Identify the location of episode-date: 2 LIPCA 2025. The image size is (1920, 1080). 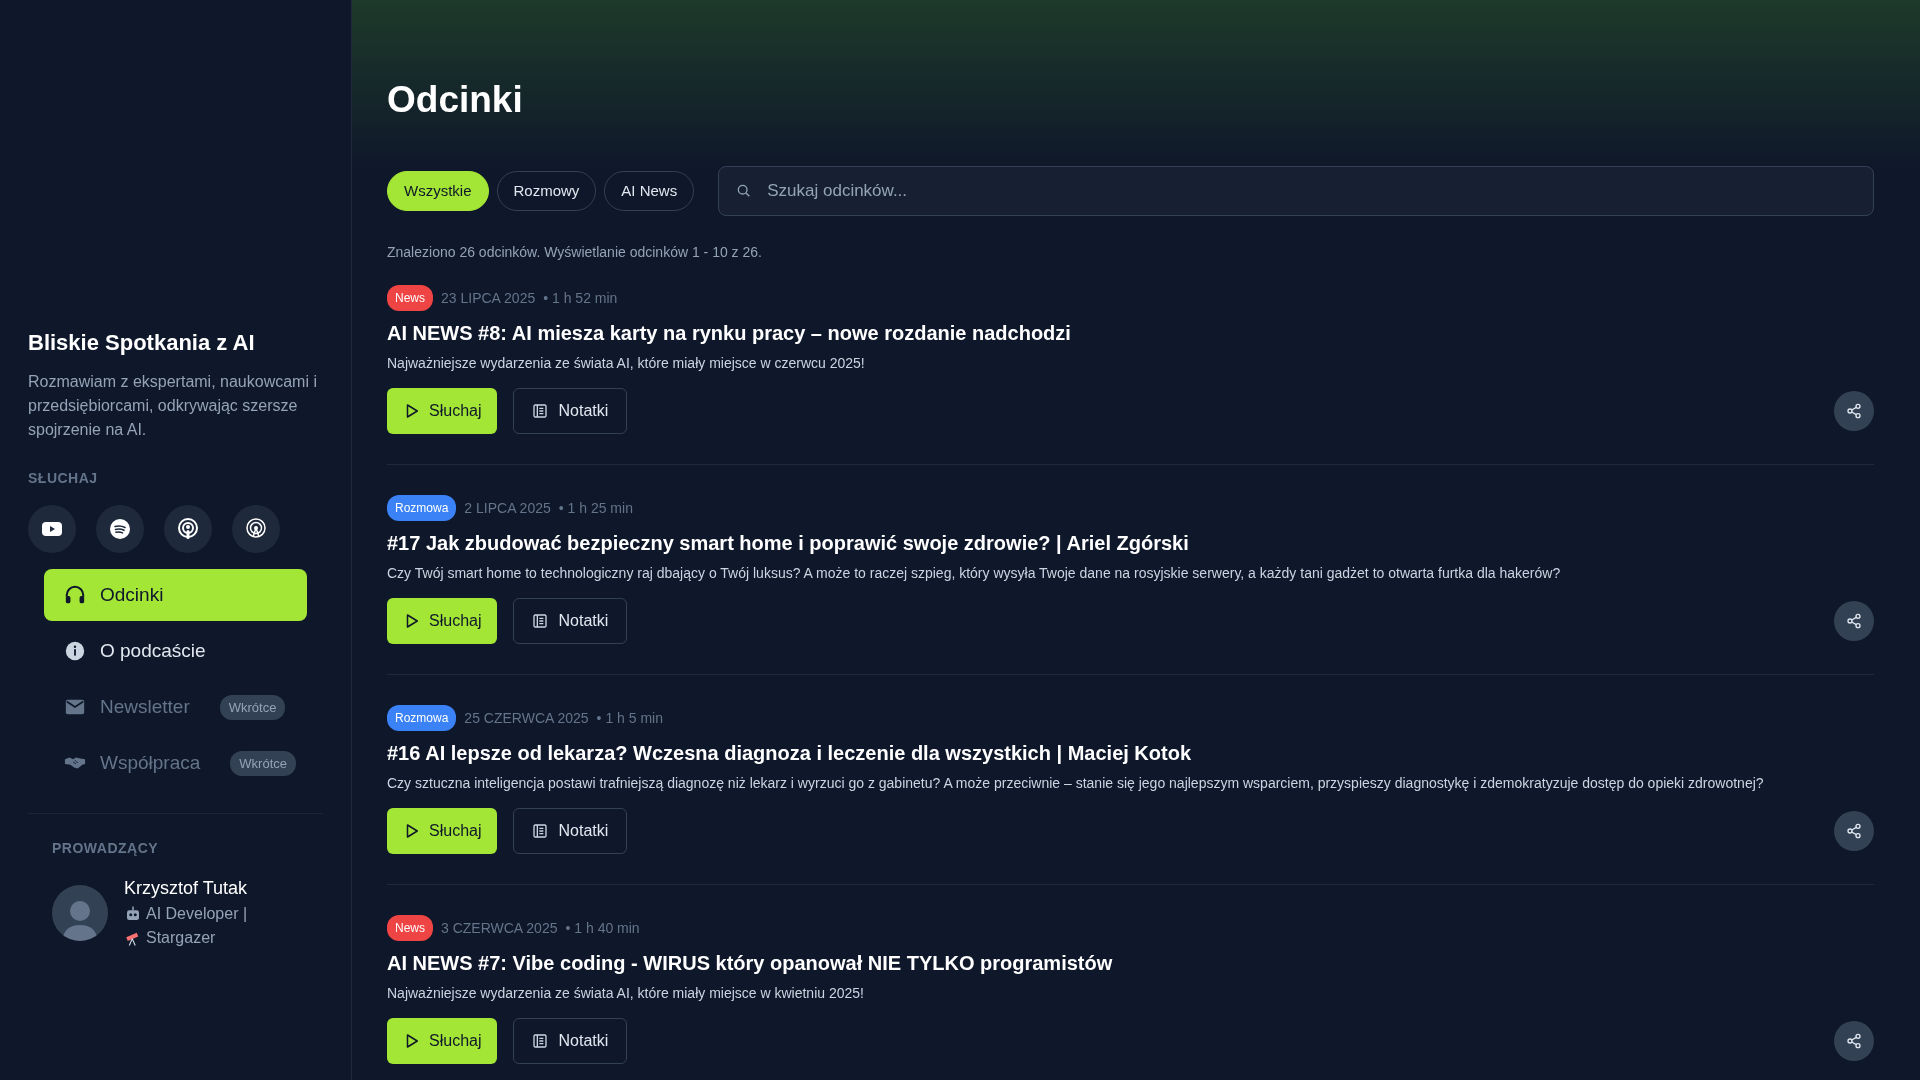
(507, 508).